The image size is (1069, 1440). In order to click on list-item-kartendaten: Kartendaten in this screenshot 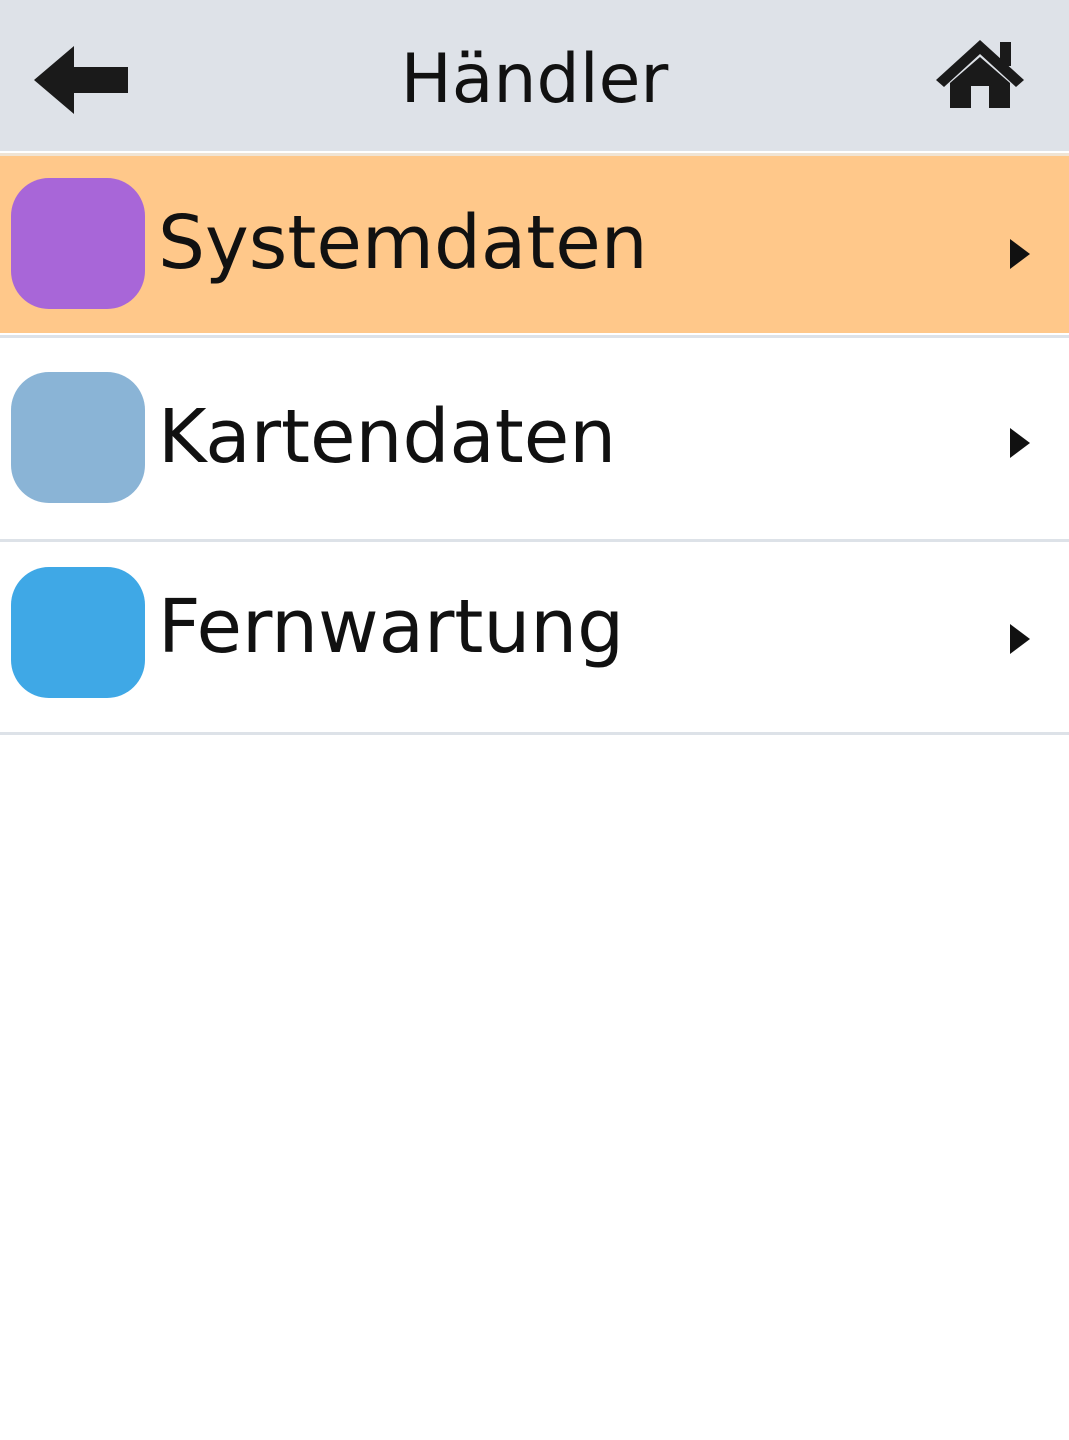, I will do `click(534, 438)`.